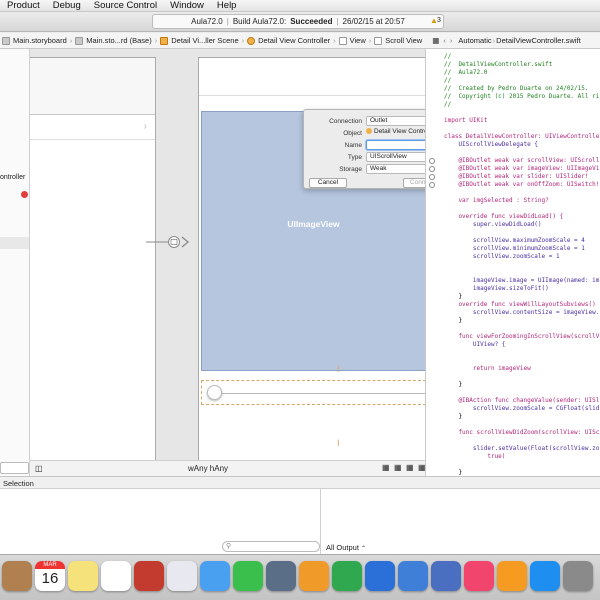 This screenshot has width=600, height=600. Describe the element at coordinates (521, 337) in the screenshot. I see `code-line: func viewForZoomingInScrollView(scrollV` at that location.